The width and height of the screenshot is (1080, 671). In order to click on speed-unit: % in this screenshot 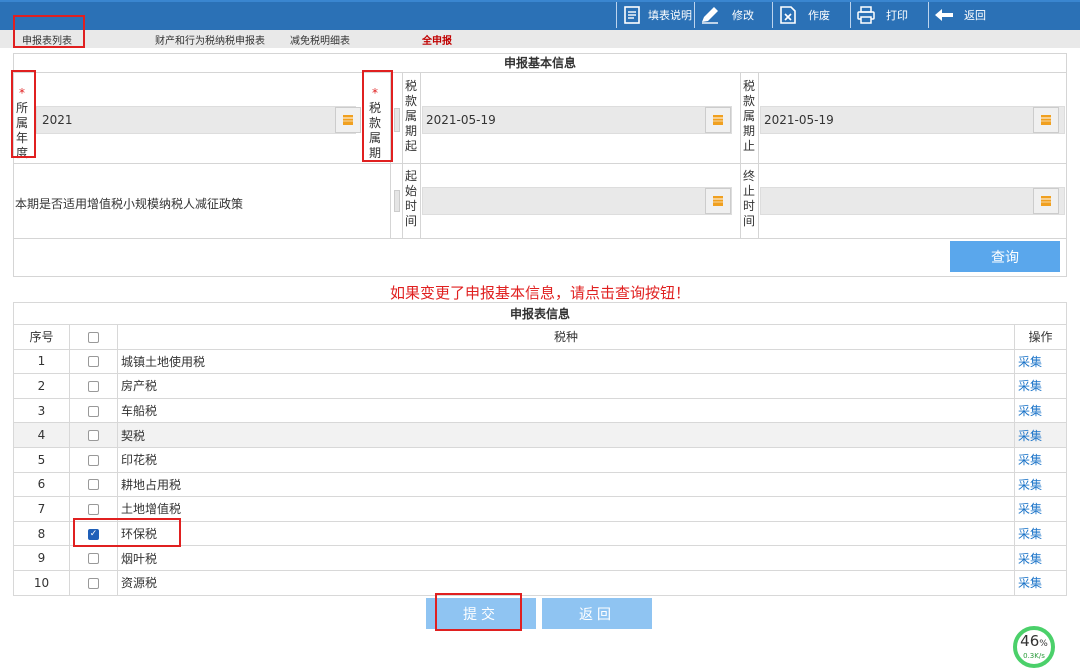, I will do `click(1043, 644)`.